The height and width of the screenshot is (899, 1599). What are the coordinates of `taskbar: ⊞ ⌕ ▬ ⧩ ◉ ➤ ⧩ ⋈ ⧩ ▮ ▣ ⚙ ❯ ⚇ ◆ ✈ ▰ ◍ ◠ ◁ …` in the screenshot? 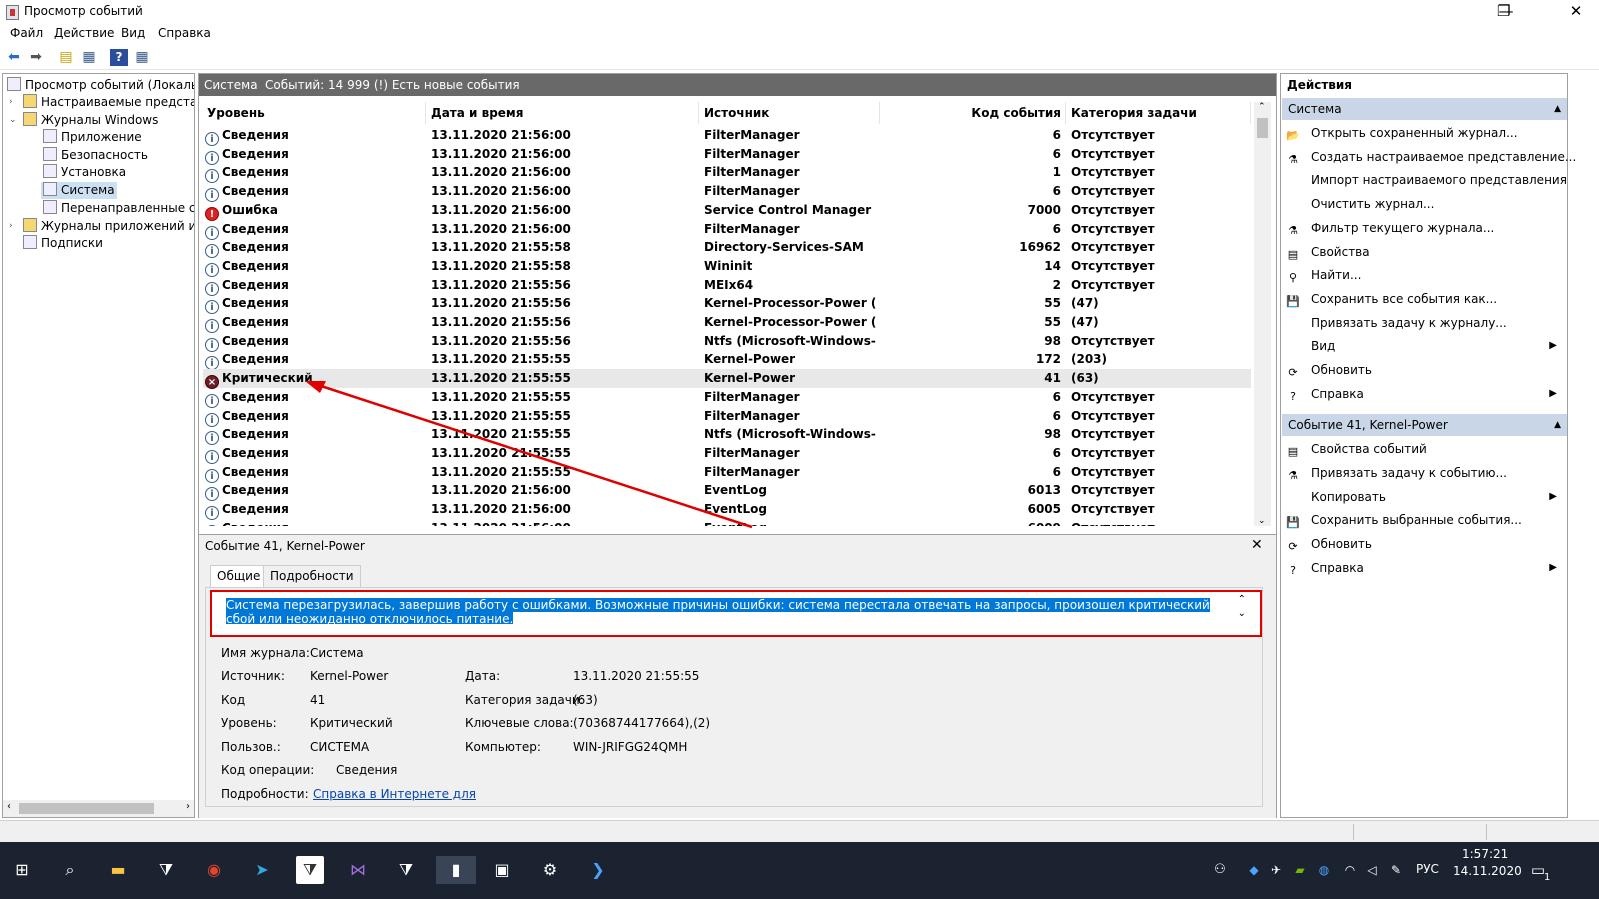 It's located at (799, 870).